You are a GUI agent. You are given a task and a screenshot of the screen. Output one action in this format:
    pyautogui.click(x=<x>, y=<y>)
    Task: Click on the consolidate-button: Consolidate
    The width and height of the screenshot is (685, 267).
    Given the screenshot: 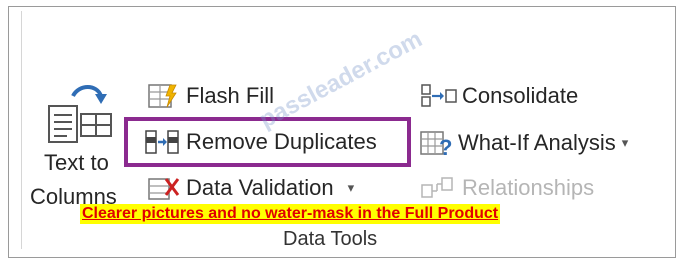 What is the action you would take?
    pyautogui.click(x=499, y=96)
    